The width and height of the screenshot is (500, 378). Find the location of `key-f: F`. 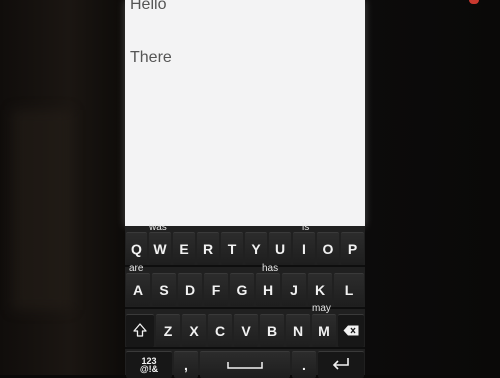

key-f: F is located at coordinates (216, 289).